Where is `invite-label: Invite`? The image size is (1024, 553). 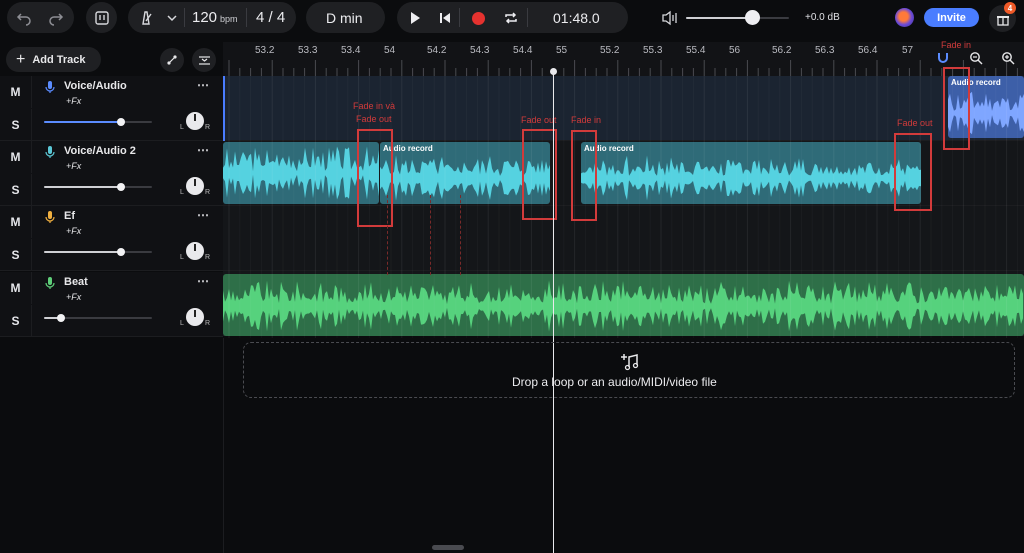
invite-label: Invite is located at coordinates (951, 17).